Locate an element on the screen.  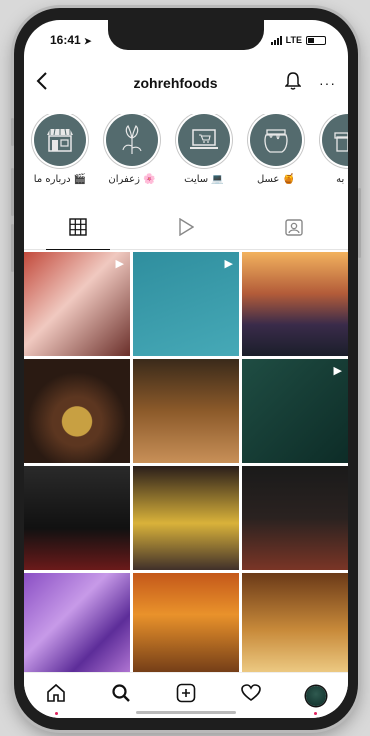
nav-home is located at coordinates (56, 698).